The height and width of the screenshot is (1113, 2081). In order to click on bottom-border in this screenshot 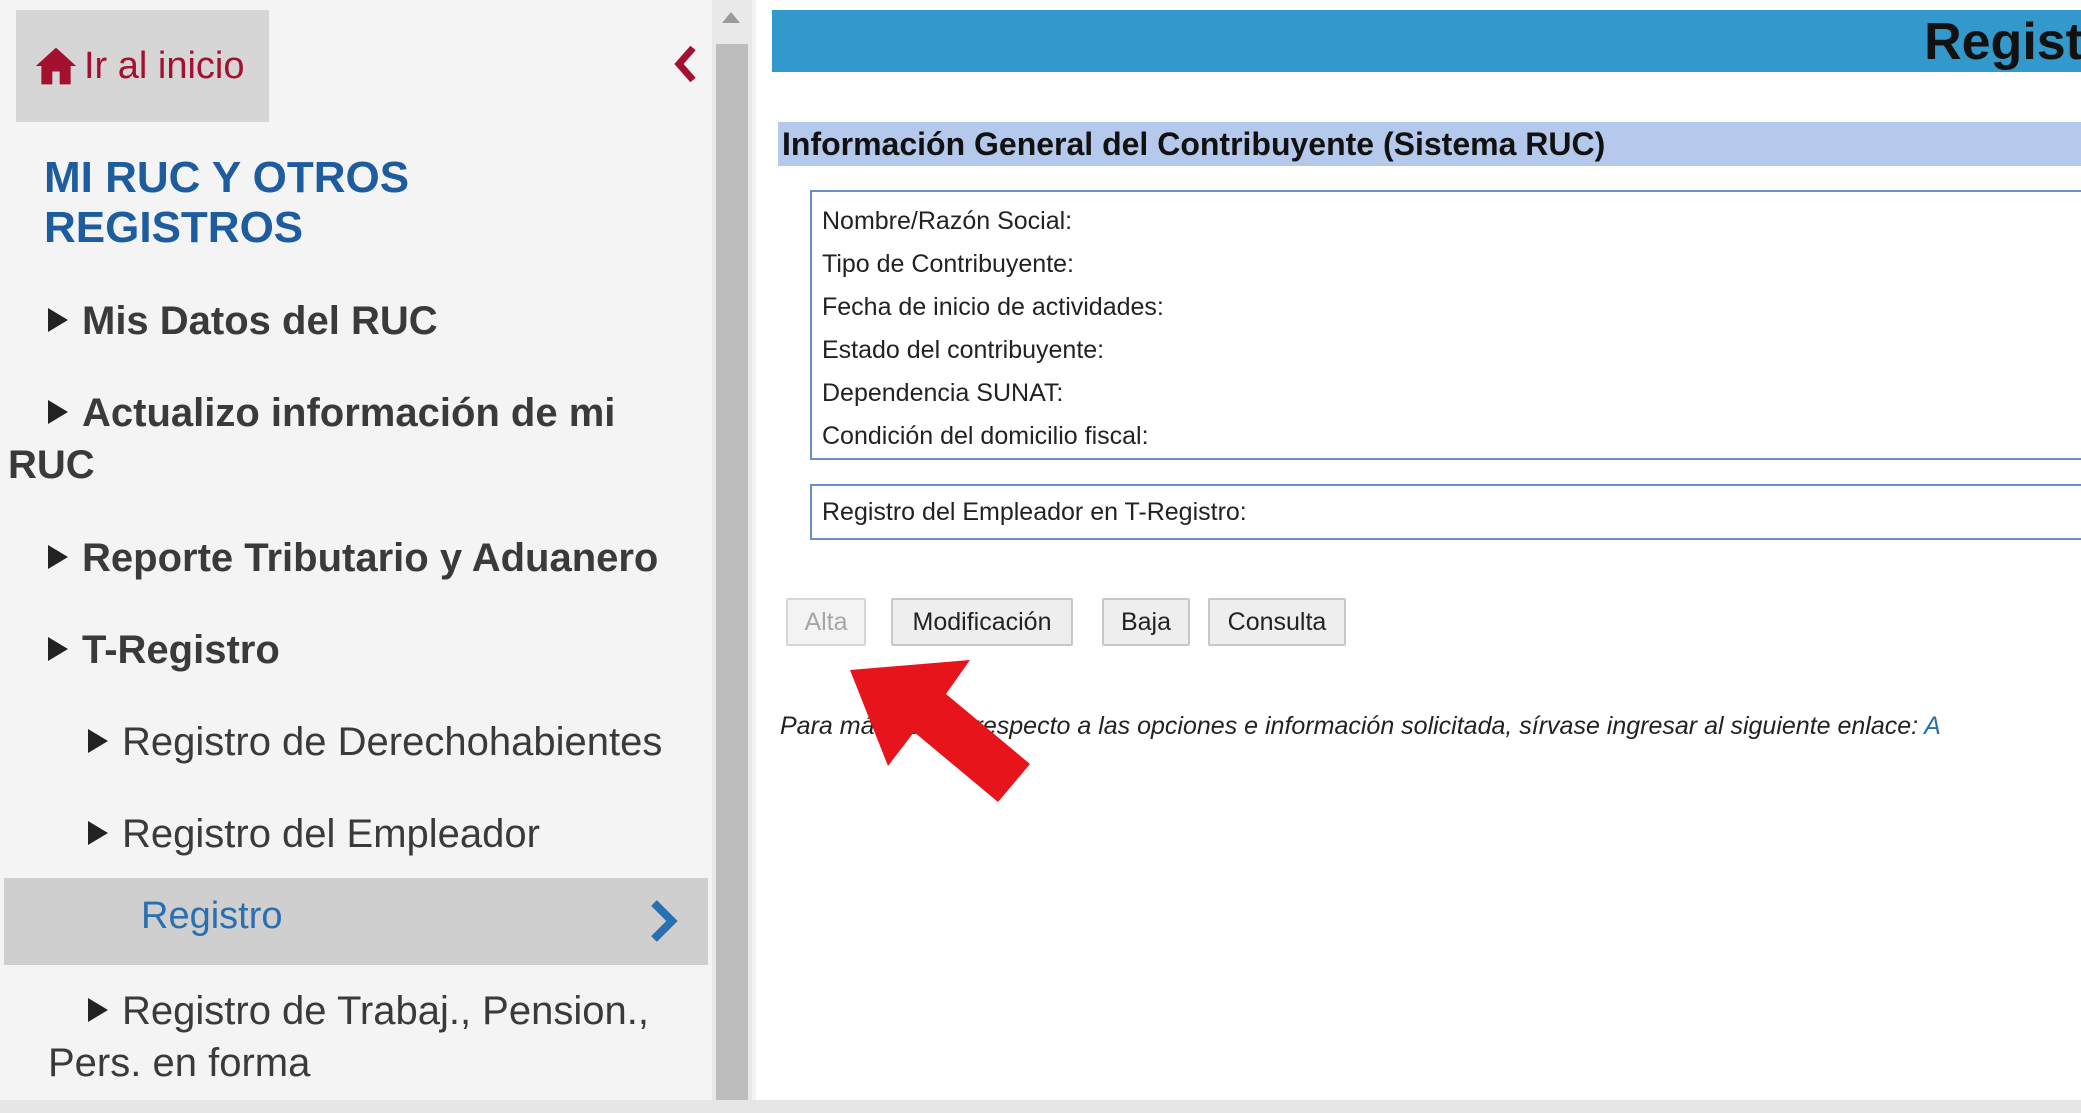, I will do `click(1040, 1106)`.